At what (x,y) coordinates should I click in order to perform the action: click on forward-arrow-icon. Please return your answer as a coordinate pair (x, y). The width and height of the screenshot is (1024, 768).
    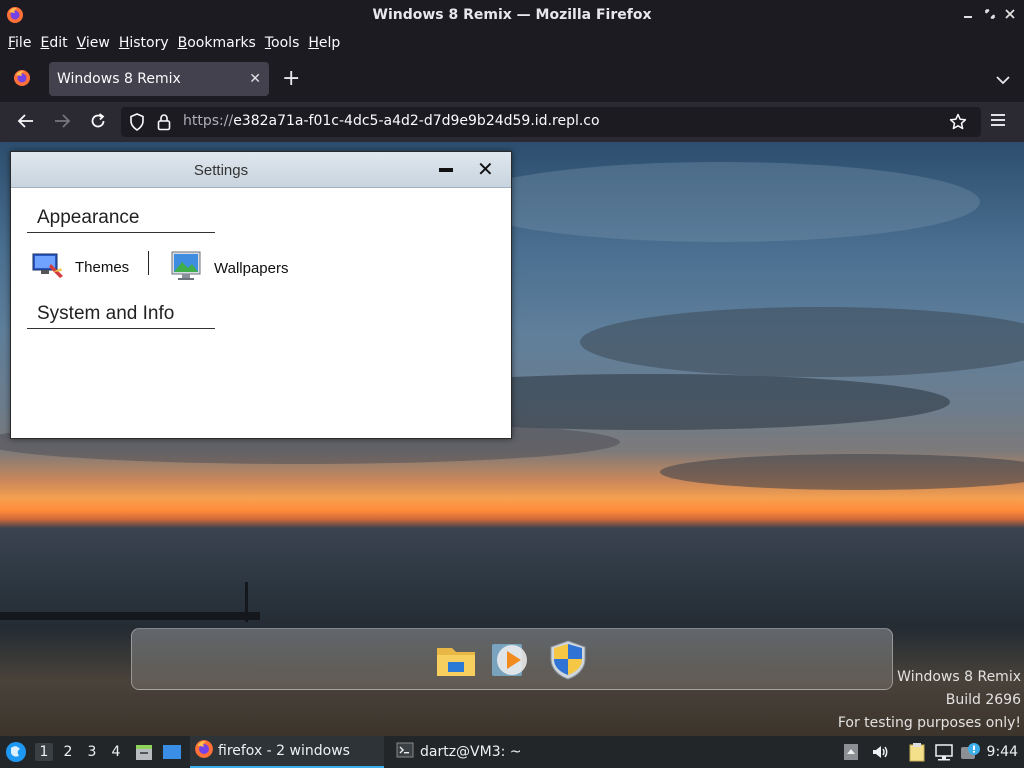
    Looking at the image, I should click on (62, 122).